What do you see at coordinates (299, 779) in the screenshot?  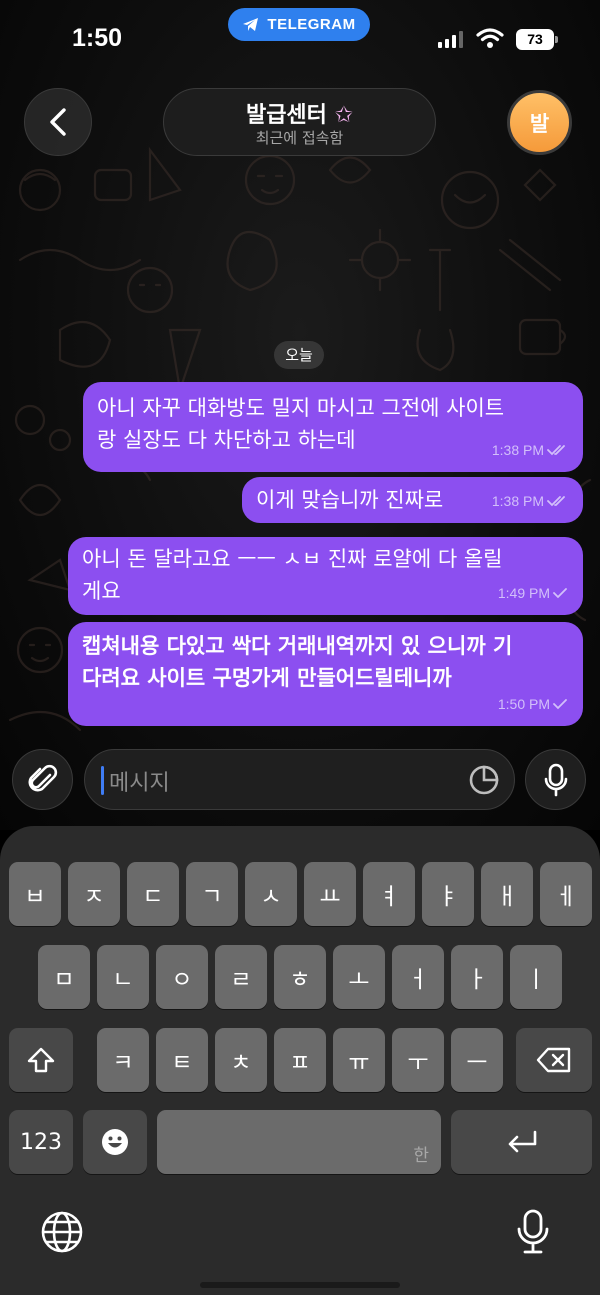 I see `message-input: 메시지` at bounding box center [299, 779].